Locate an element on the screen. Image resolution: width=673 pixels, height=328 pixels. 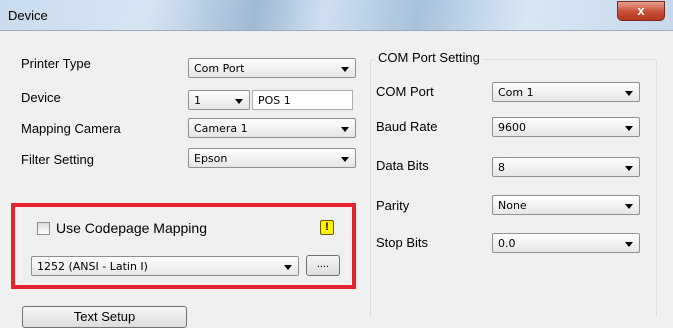
com-port-setting-title: COM Port Setting is located at coordinates (429, 57).